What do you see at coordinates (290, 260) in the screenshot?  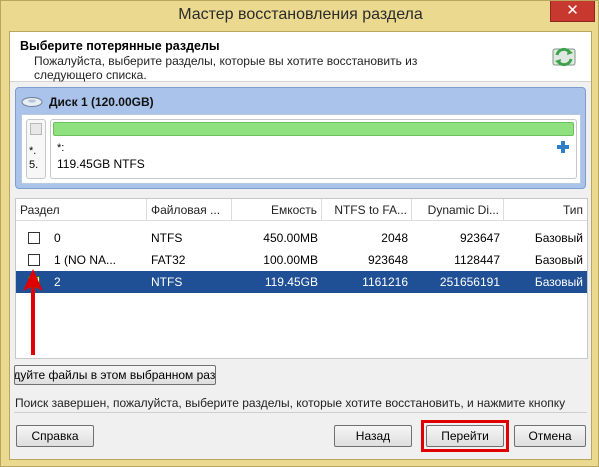 I see `capacity-cell: 100.00MB` at bounding box center [290, 260].